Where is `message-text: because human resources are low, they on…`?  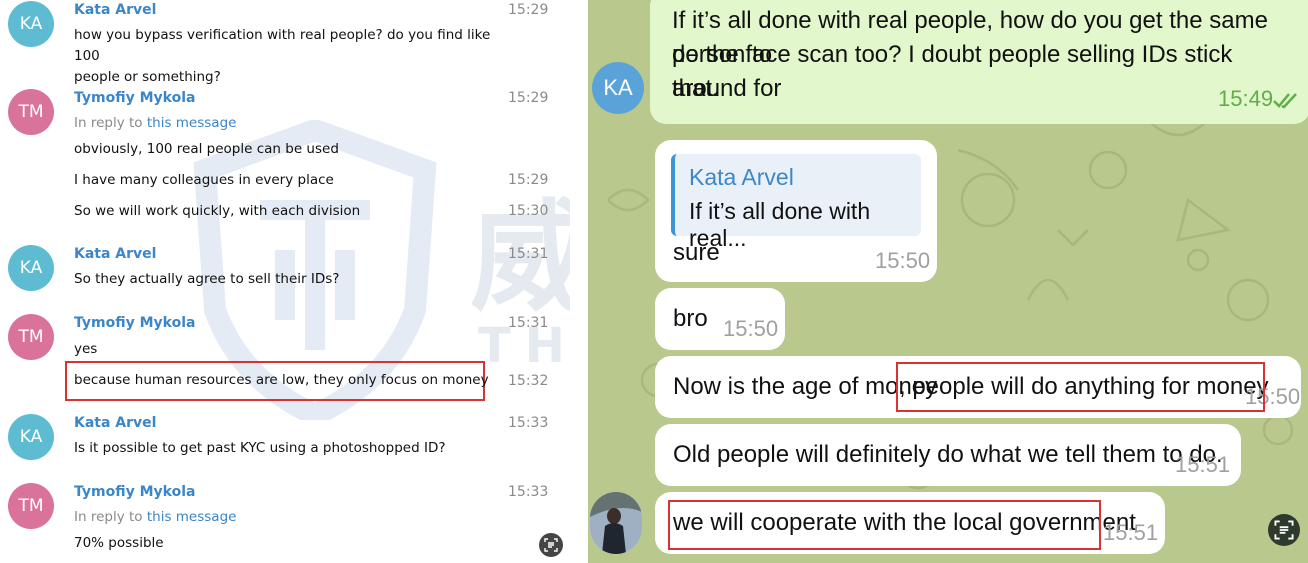 message-text: because human resources are low, they on… is located at coordinates (281, 380).